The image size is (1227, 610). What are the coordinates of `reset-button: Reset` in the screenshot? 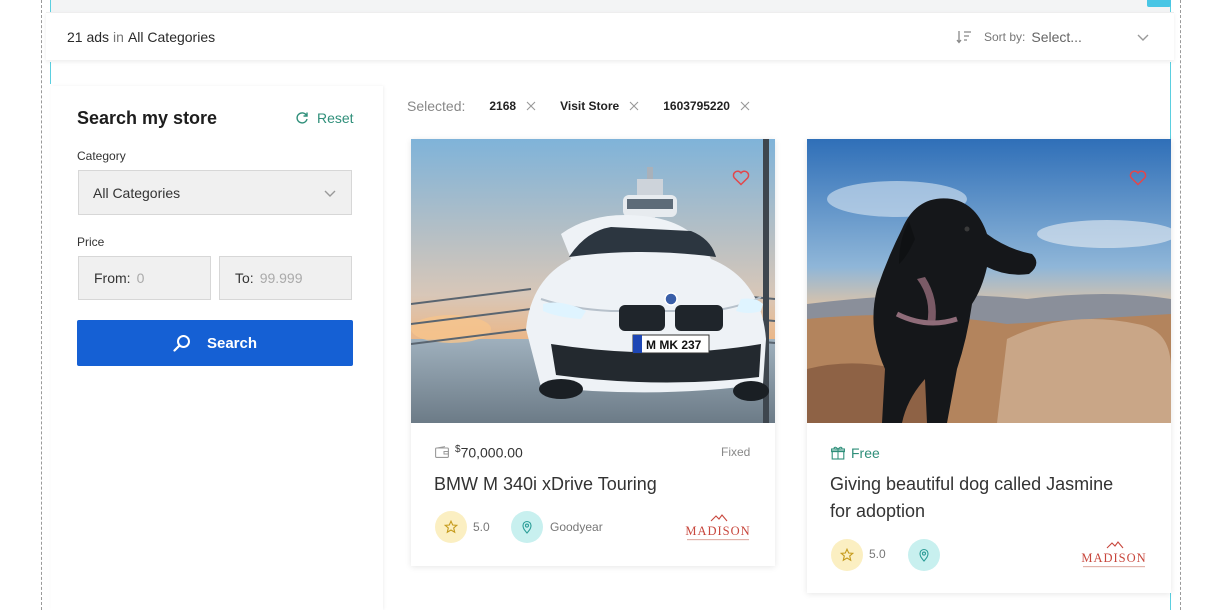 It's located at (324, 118).